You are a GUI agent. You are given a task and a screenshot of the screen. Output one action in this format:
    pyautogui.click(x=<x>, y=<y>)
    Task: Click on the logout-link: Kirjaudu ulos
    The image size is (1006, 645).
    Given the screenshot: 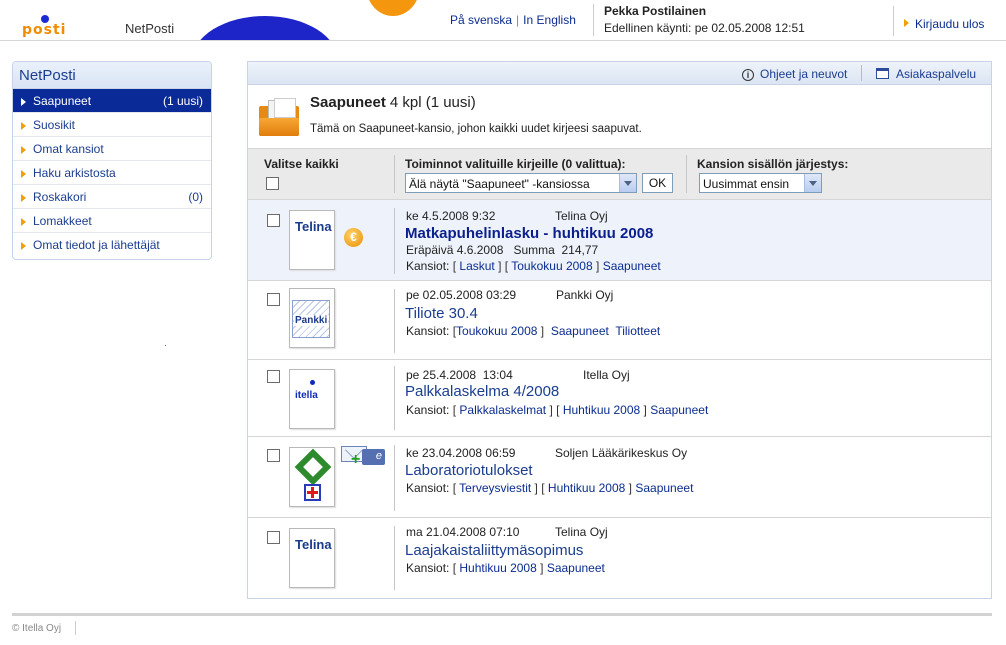 What is the action you would take?
    pyautogui.click(x=944, y=24)
    